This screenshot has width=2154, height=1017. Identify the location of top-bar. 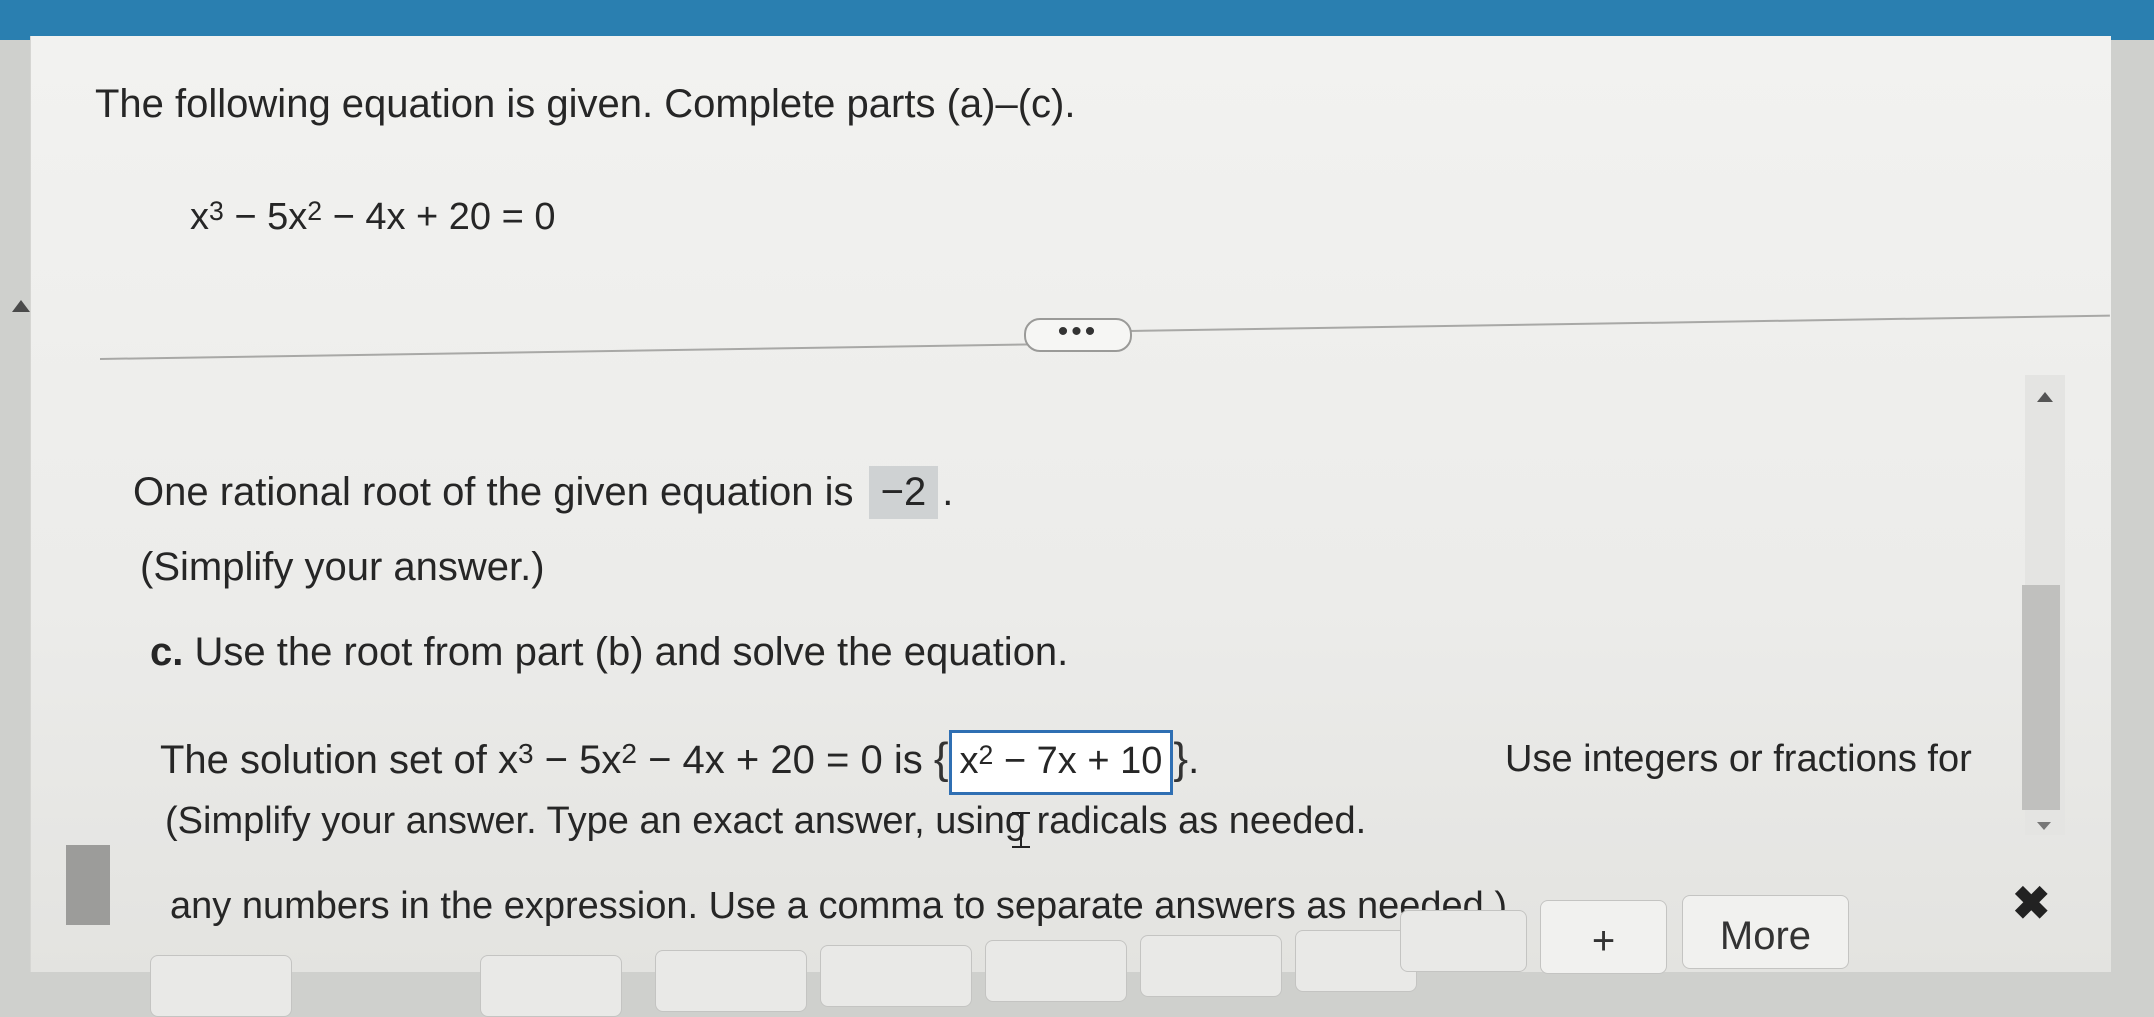
(1077, 20).